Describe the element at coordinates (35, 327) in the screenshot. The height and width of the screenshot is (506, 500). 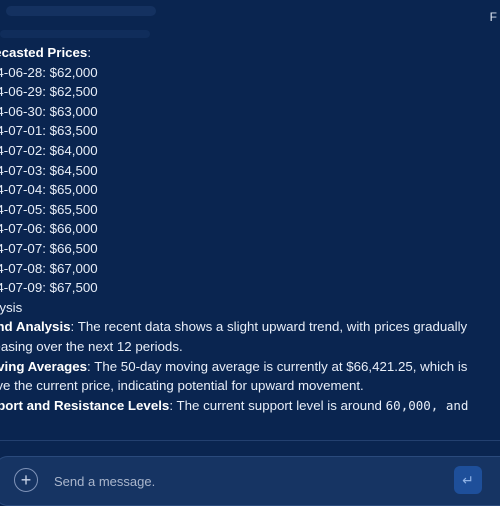
I see `trend-analysis-label: end Analysis` at that location.